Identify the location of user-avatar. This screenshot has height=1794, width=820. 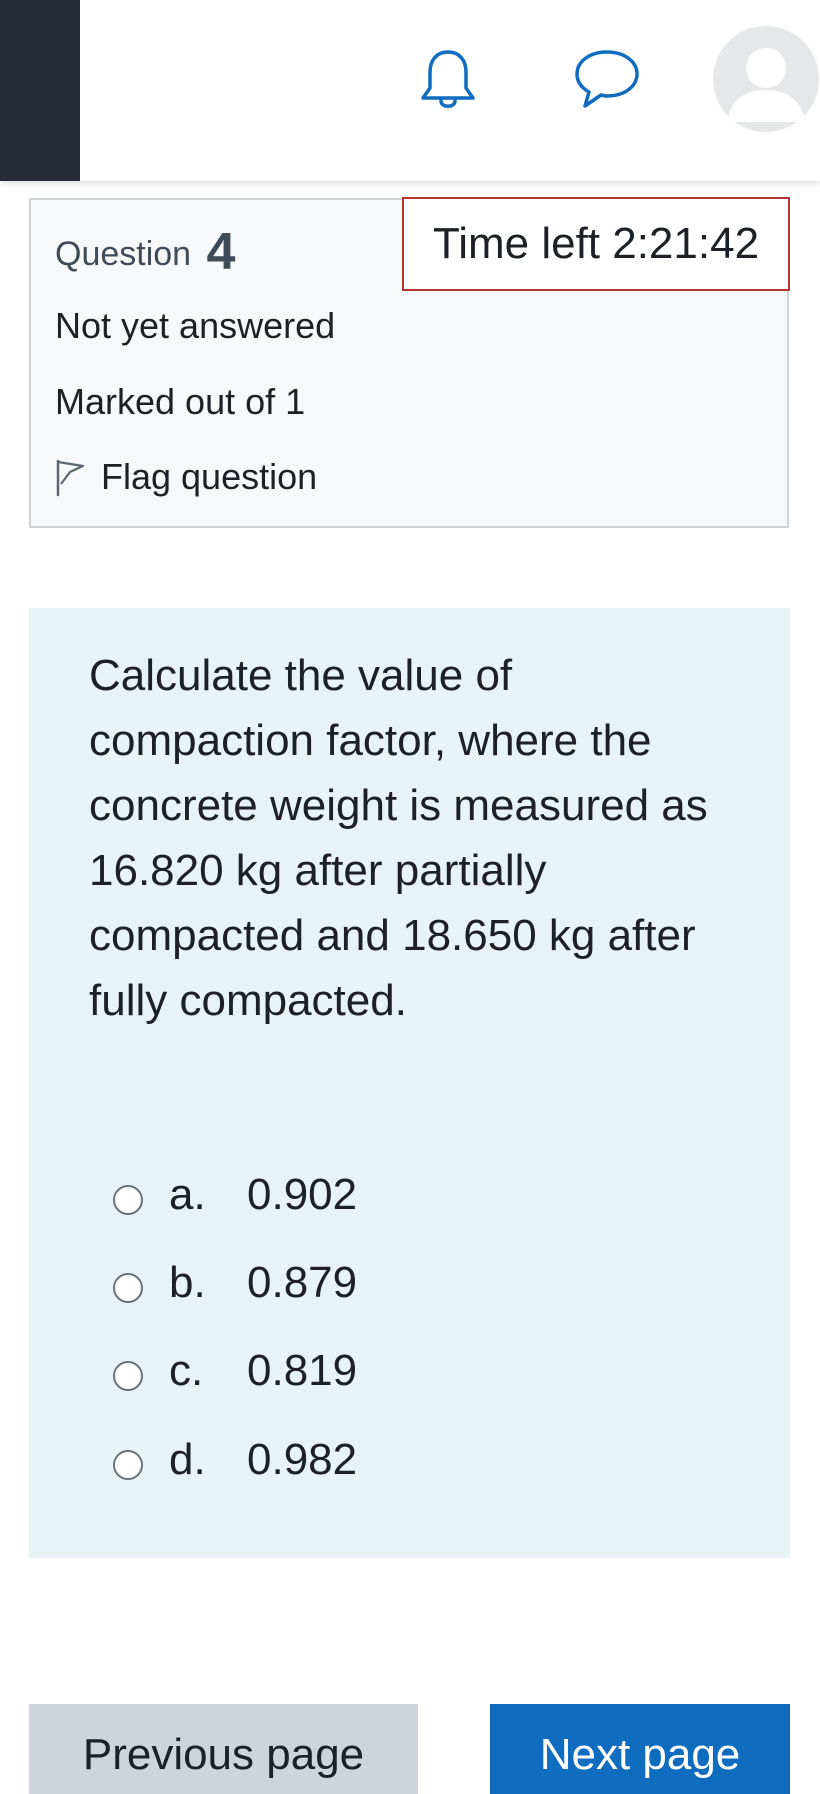
(766, 79).